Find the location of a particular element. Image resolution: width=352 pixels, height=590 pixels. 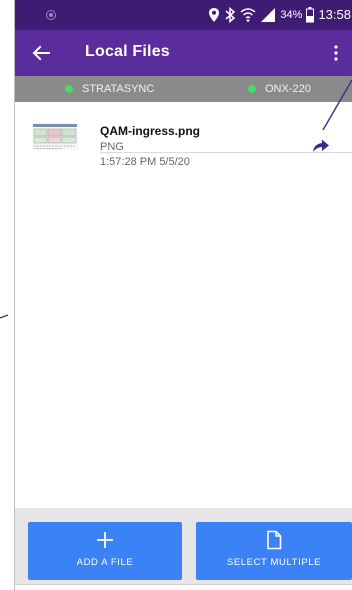

cell-signal-icon is located at coordinates (268, 15).